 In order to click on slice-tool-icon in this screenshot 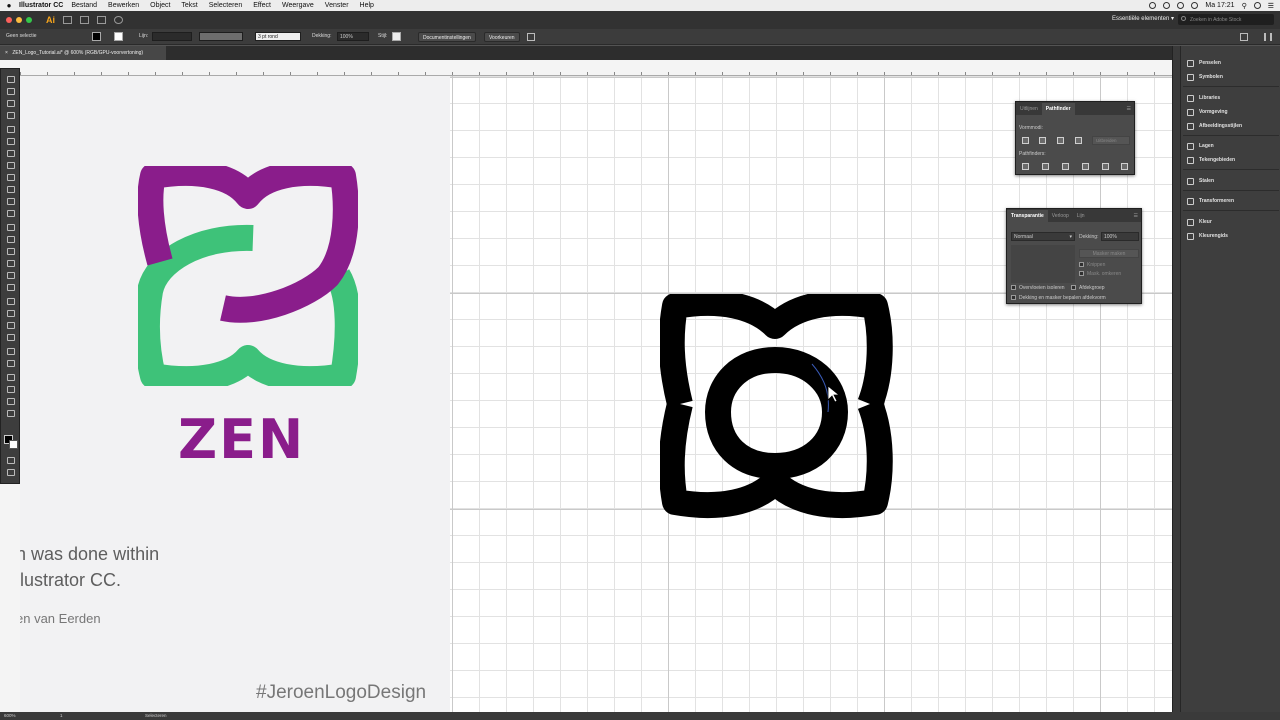, I will do `click(11, 389)`.